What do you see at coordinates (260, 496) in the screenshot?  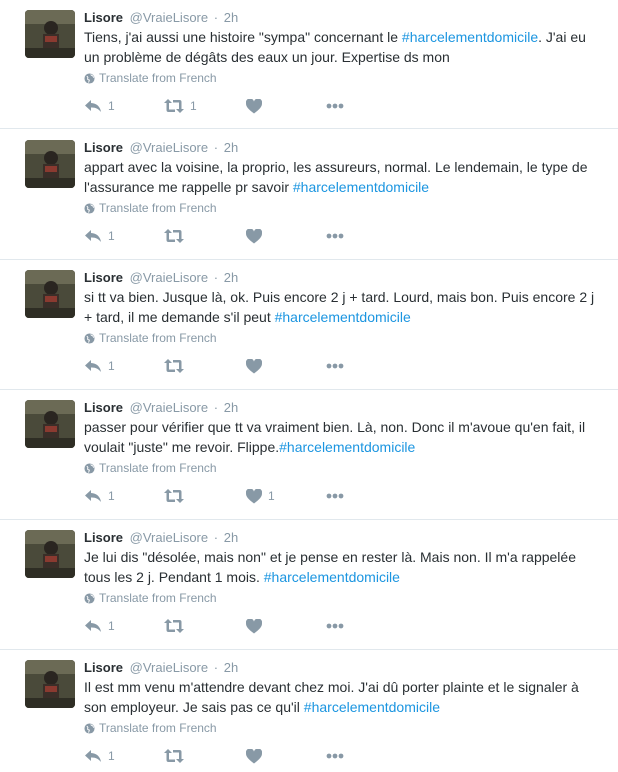 I see `like-button: 1` at bounding box center [260, 496].